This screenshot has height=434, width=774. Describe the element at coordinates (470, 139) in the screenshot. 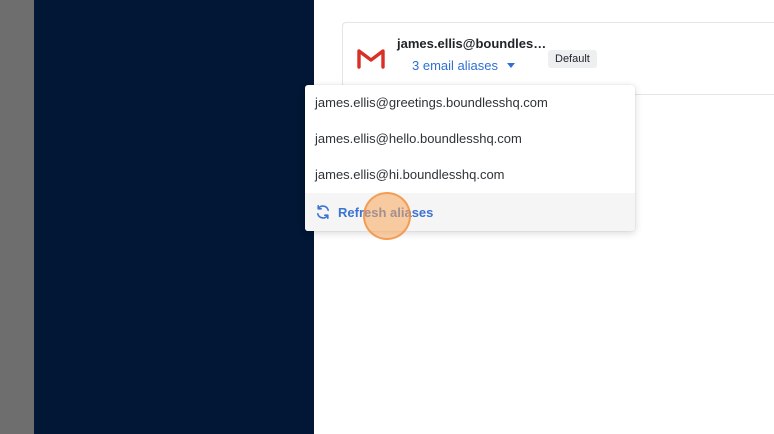

I see `alias-item: james.ellis@hello.boundlesshq.com` at that location.